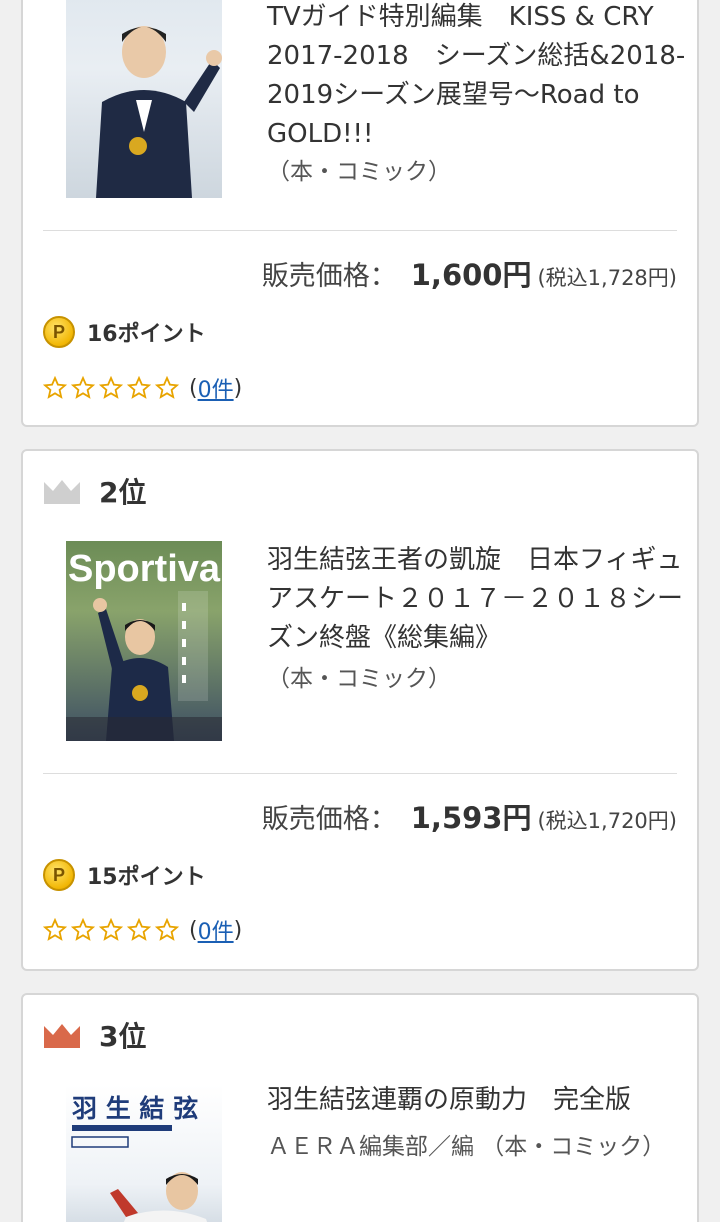 Image resolution: width=720 pixels, height=1222 pixels. Describe the element at coordinates (135, 1108) in the screenshot. I see `cover-title-text: 羽 生 結 弦` at that location.